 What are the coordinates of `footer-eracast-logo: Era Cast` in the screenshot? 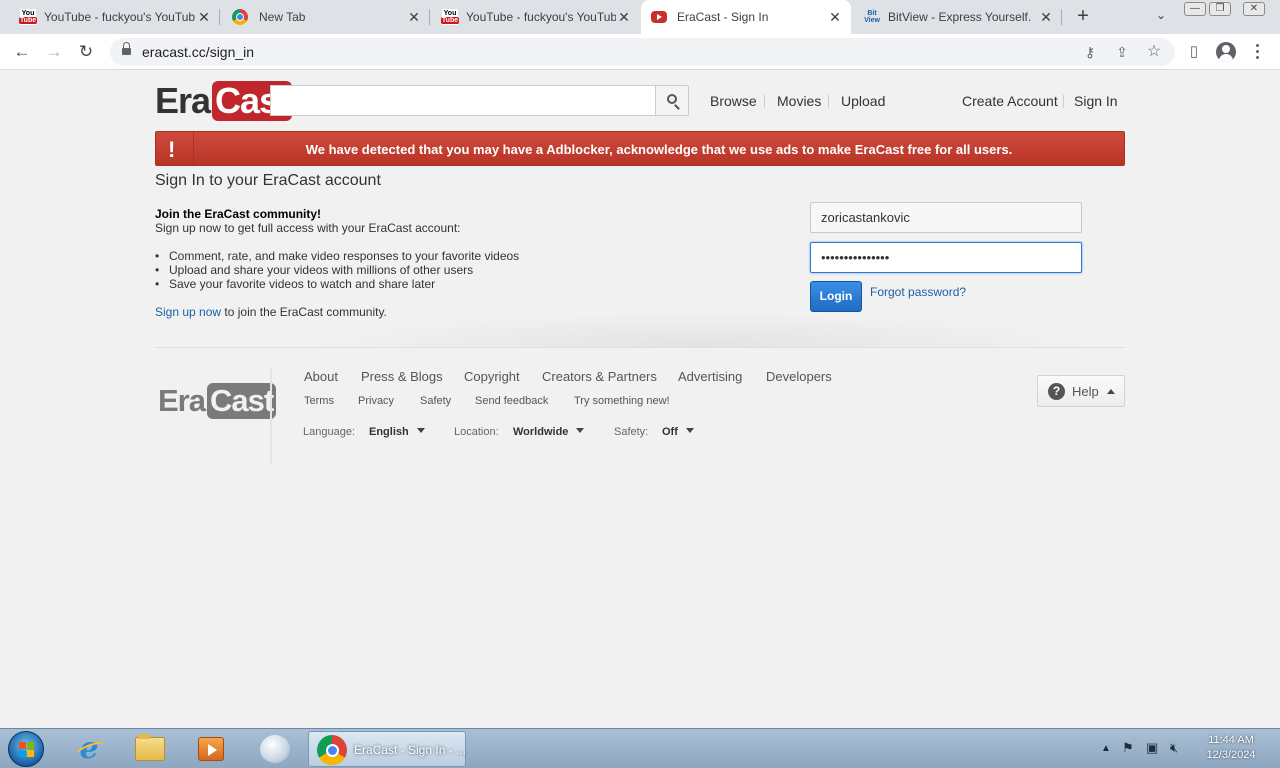 It's located at (217, 401).